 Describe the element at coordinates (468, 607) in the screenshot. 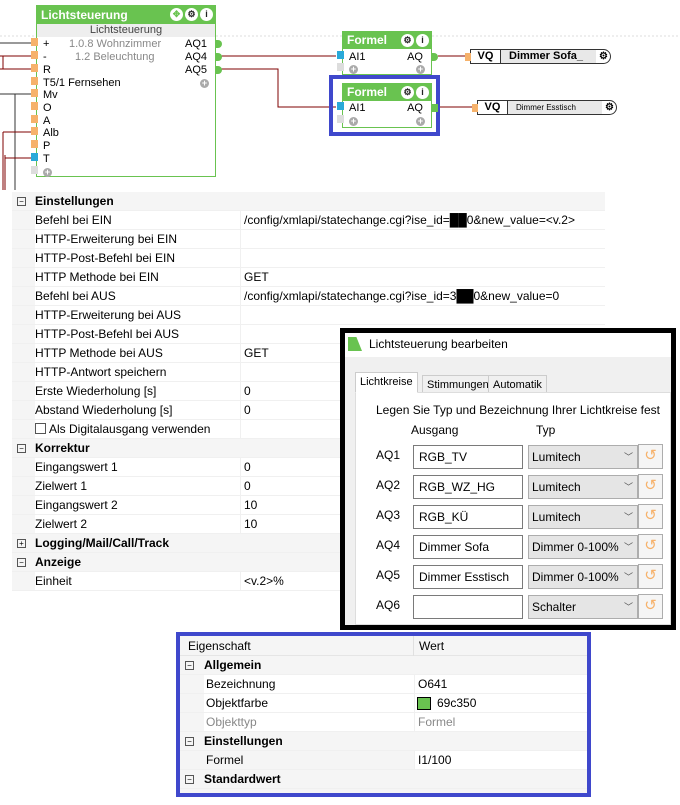

I see `output-name-input` at that location.